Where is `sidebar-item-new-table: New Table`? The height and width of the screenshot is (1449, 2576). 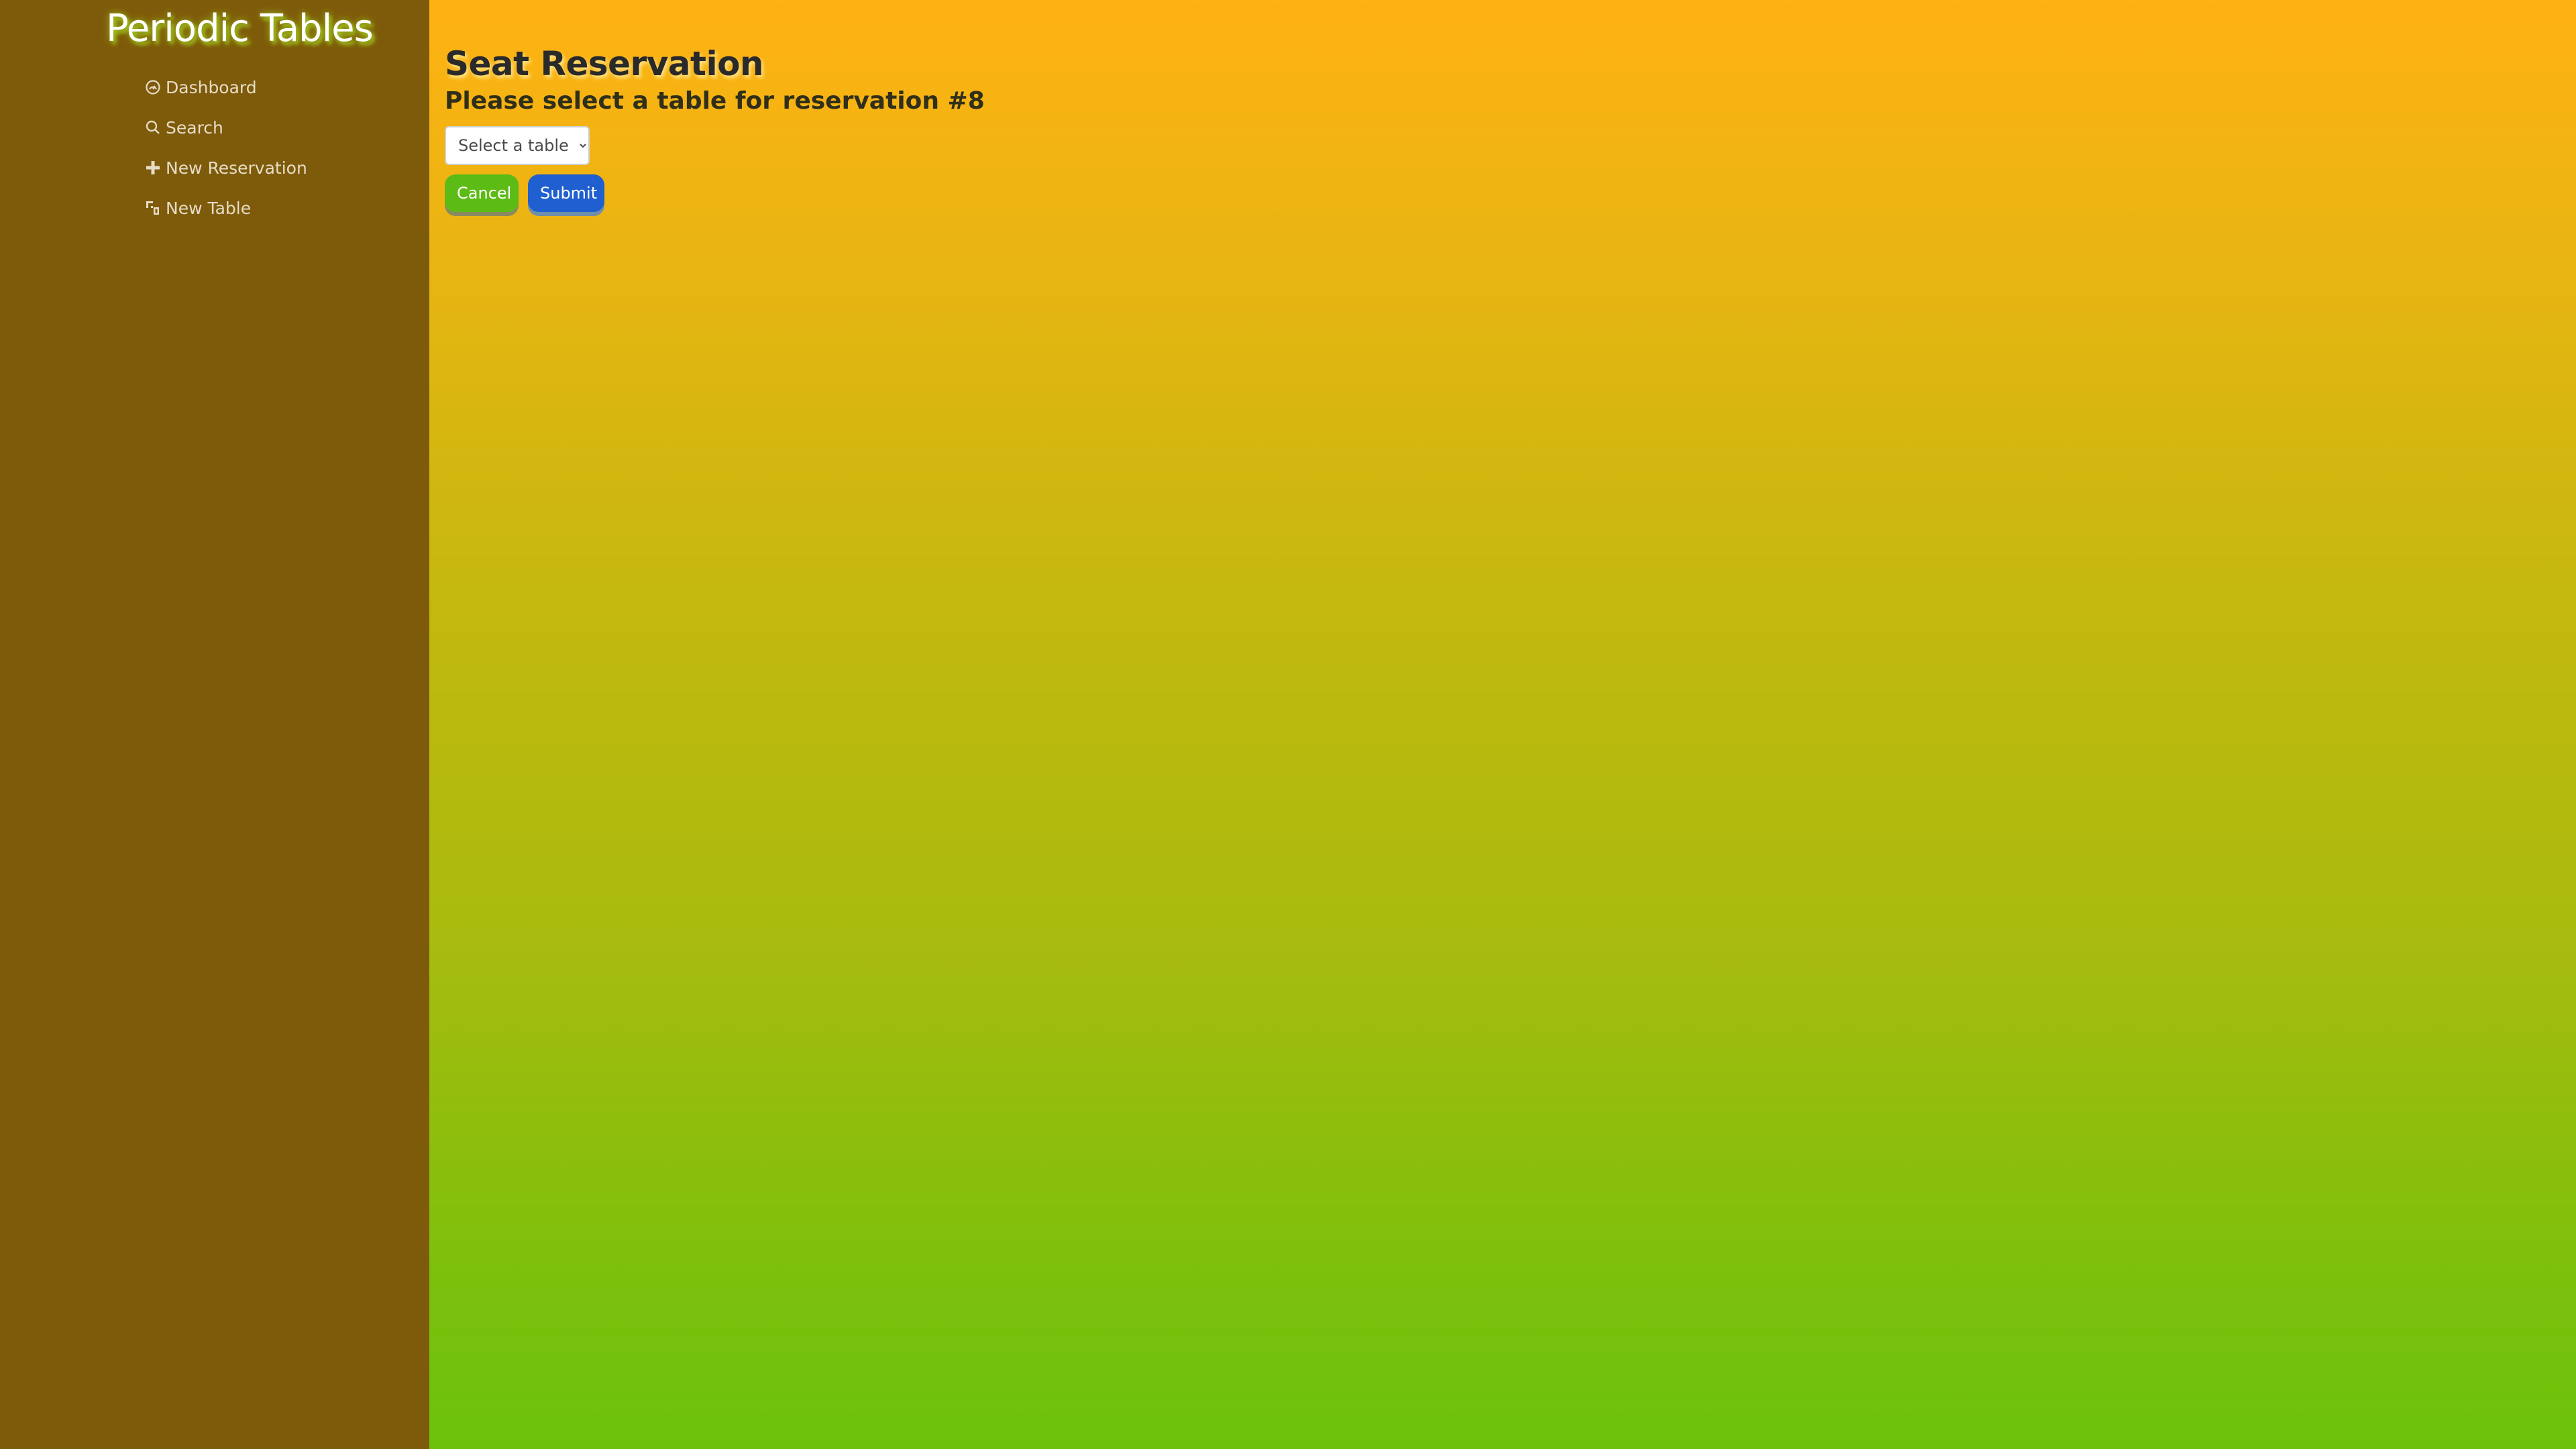
sidebar-item-new-table: New Table is located at coordinates (225, 208).